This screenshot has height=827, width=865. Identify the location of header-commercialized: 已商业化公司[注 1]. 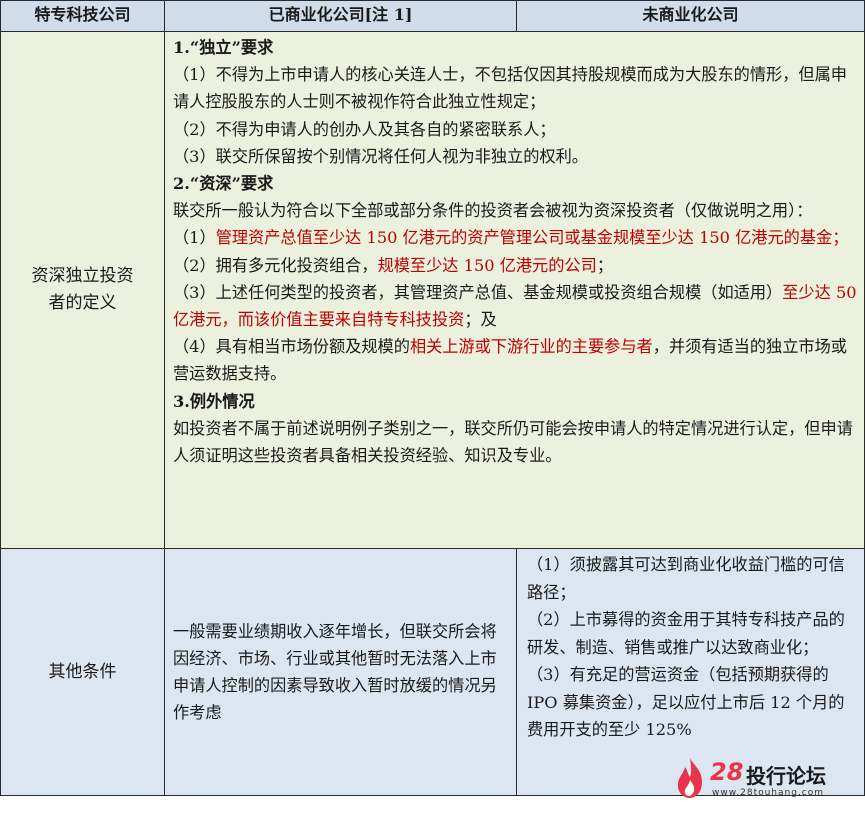
(340, 16).